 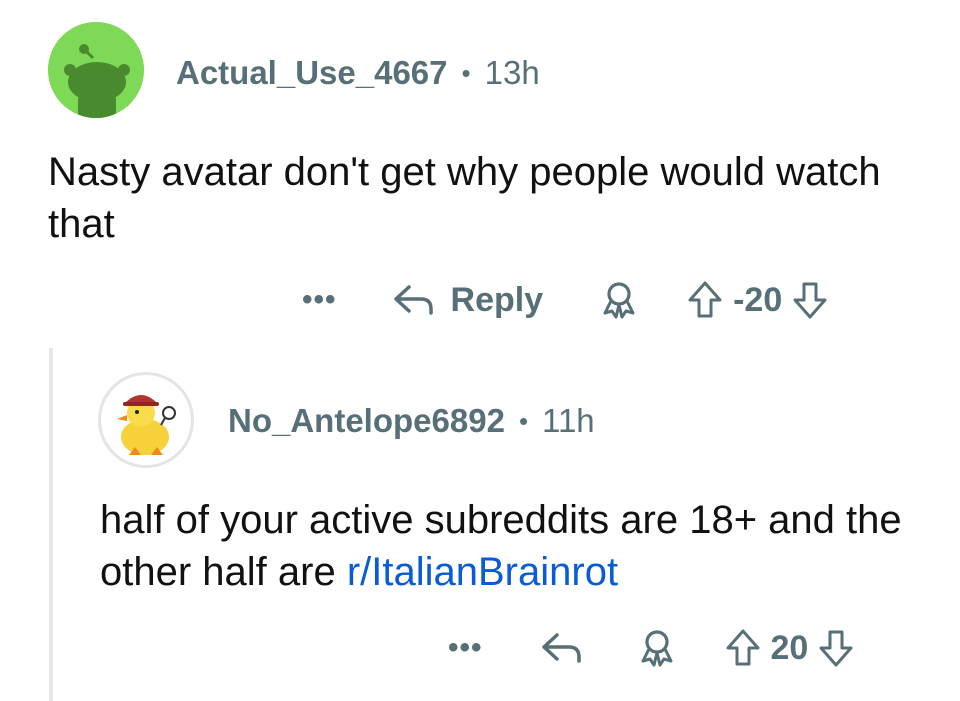 I want to click on reply-button: Reply, so click(x=467, y=300).